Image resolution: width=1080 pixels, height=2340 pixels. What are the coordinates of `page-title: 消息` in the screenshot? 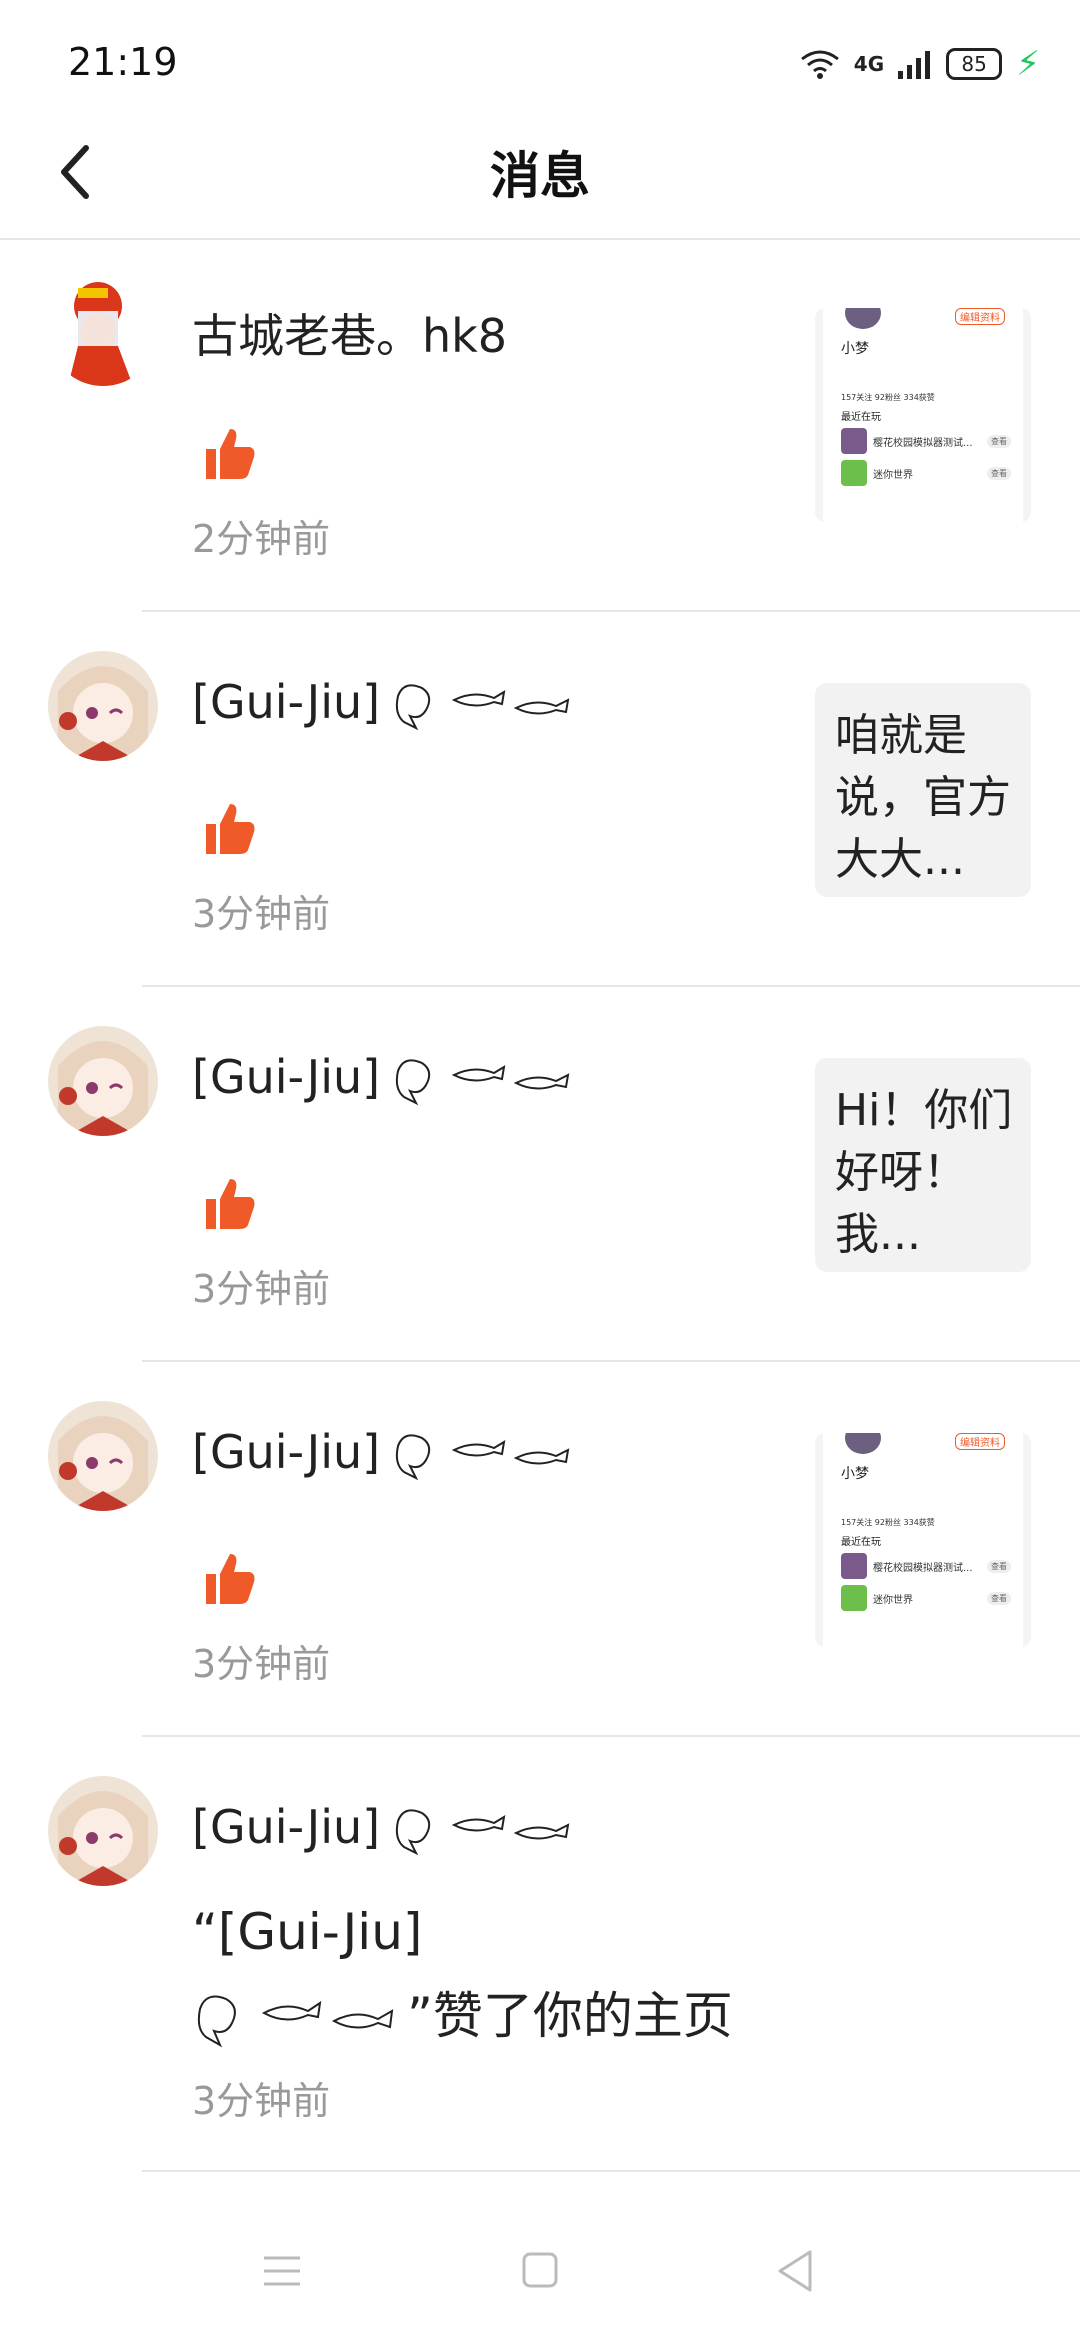 It's located at (540, 176).